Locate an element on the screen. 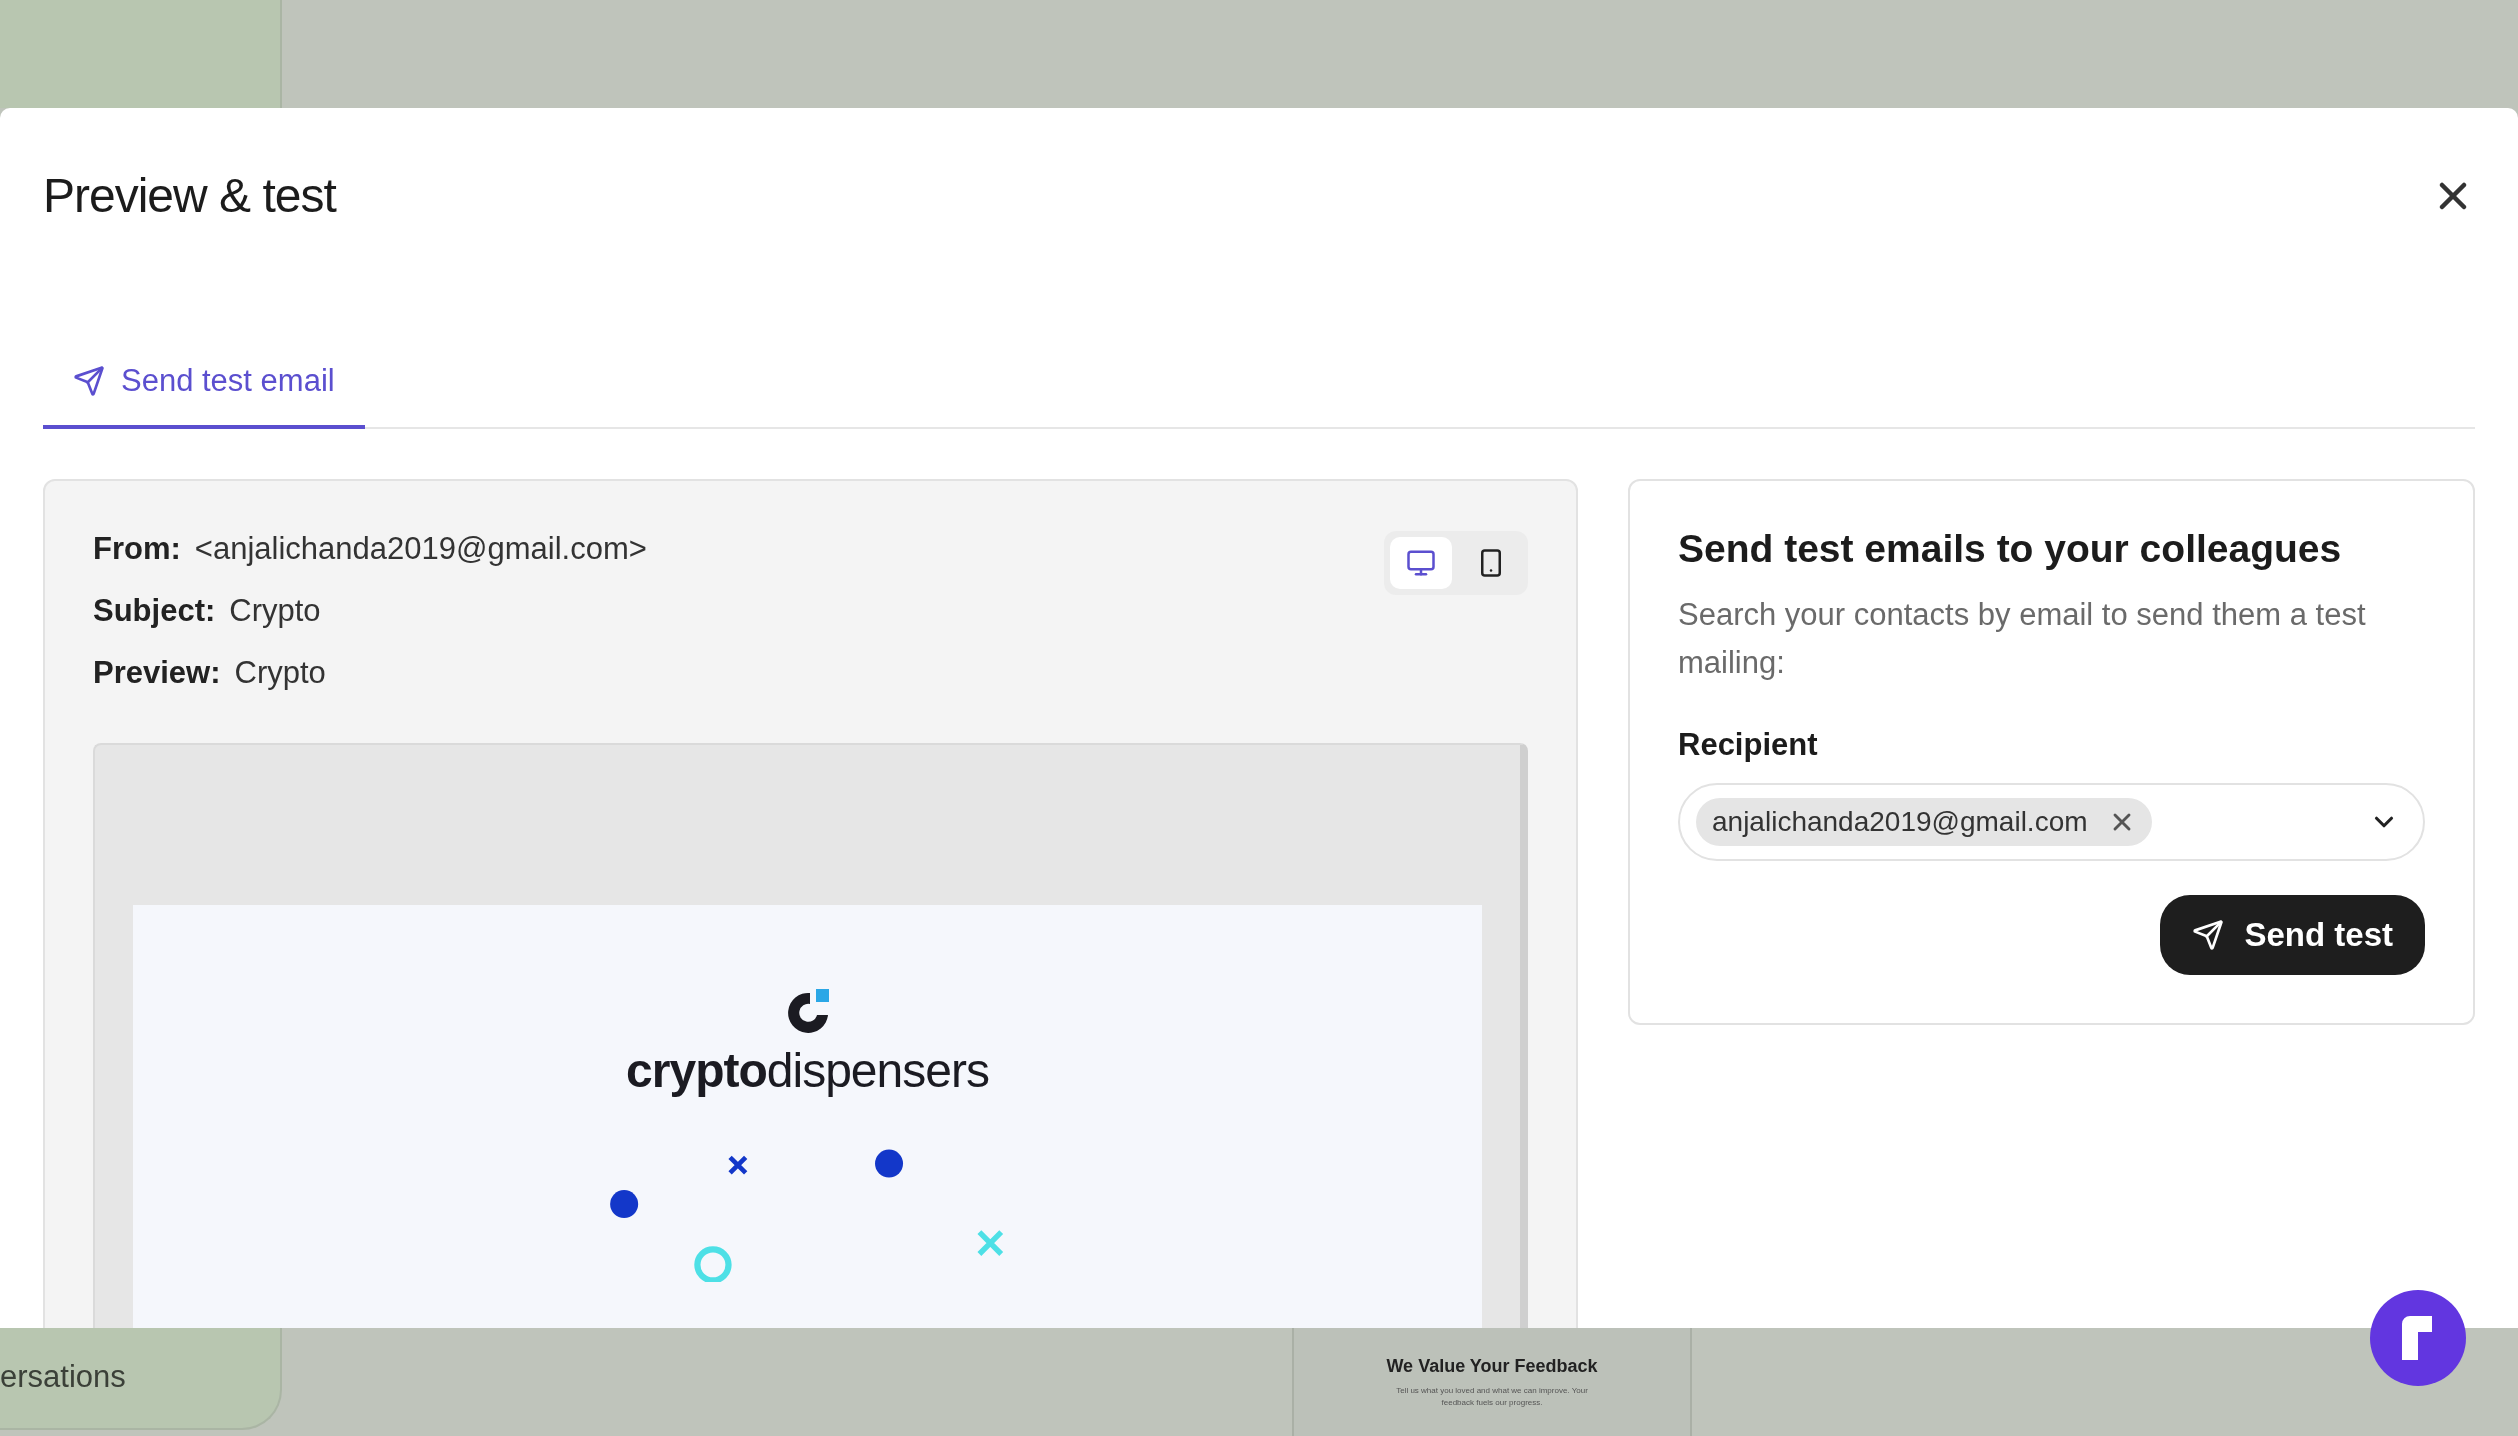 The height and width of the screenshot is (1436, 2518). field-label: Preview: is located at coordinates (157, 673).